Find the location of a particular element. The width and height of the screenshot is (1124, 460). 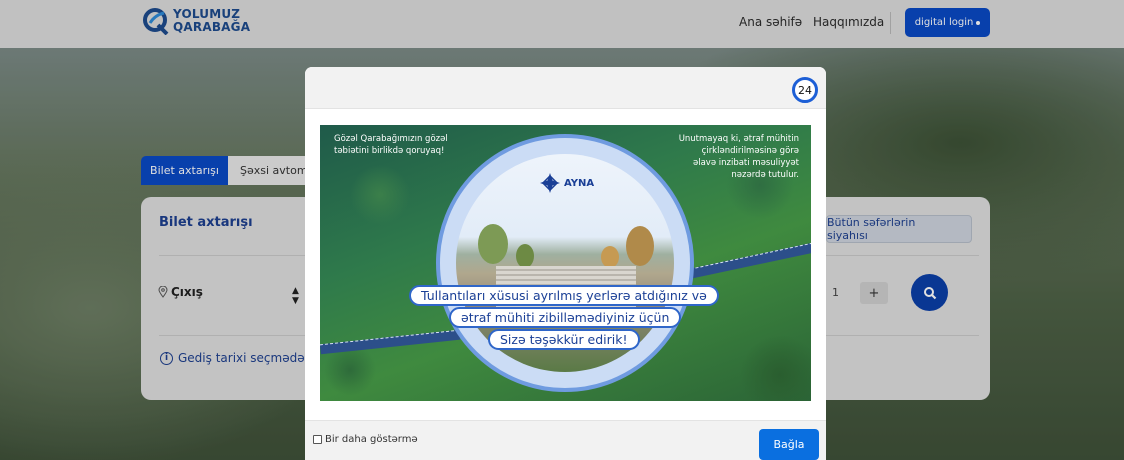

close-modal-button: Bağla is located at coordinates (789, 444).